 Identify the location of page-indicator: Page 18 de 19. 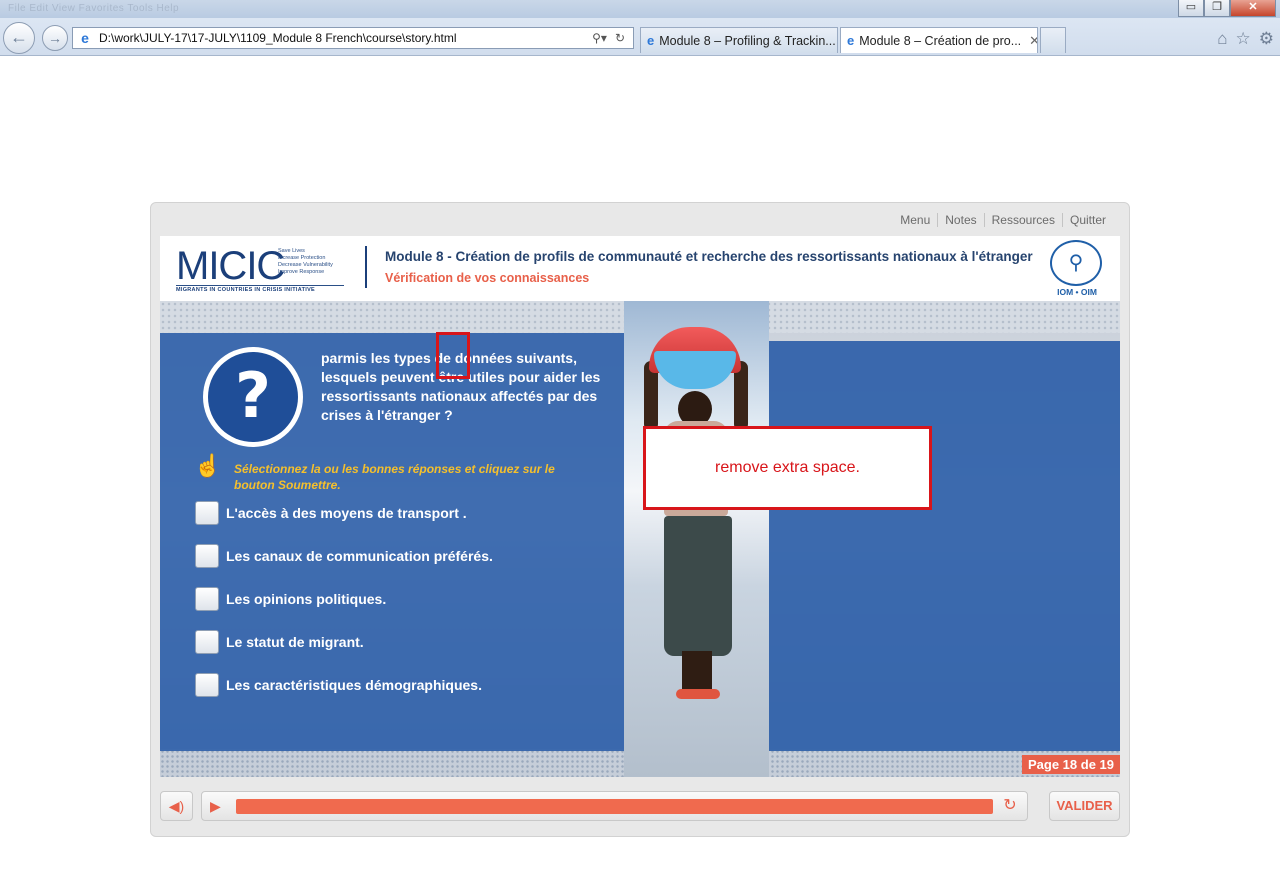
(1071, 764).